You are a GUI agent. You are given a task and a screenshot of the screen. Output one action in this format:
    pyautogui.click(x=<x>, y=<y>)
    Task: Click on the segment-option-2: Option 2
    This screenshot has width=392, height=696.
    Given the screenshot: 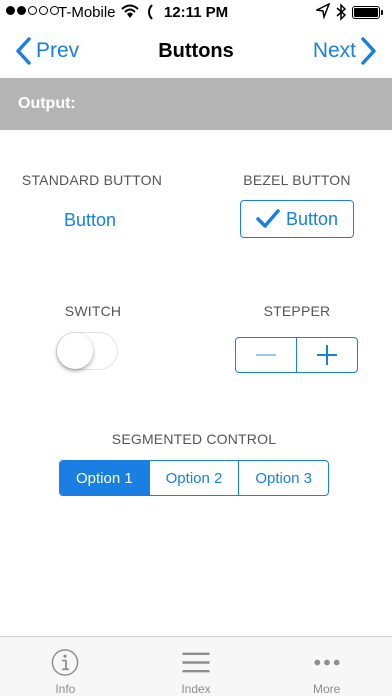 What is the action you would take?
    pyautogui.click(x=193, y=478)
    